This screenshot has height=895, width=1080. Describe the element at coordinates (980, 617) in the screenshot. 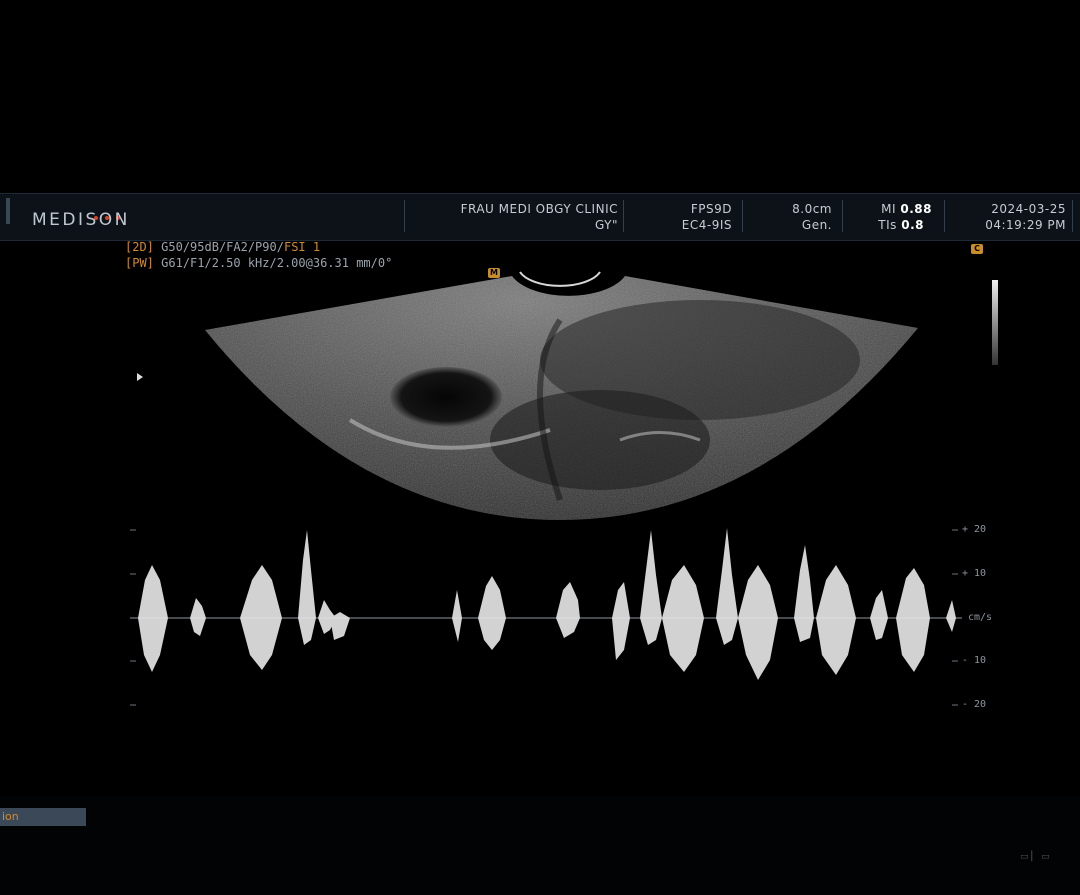

I see `scale-unit-label: cm/s` at that location.